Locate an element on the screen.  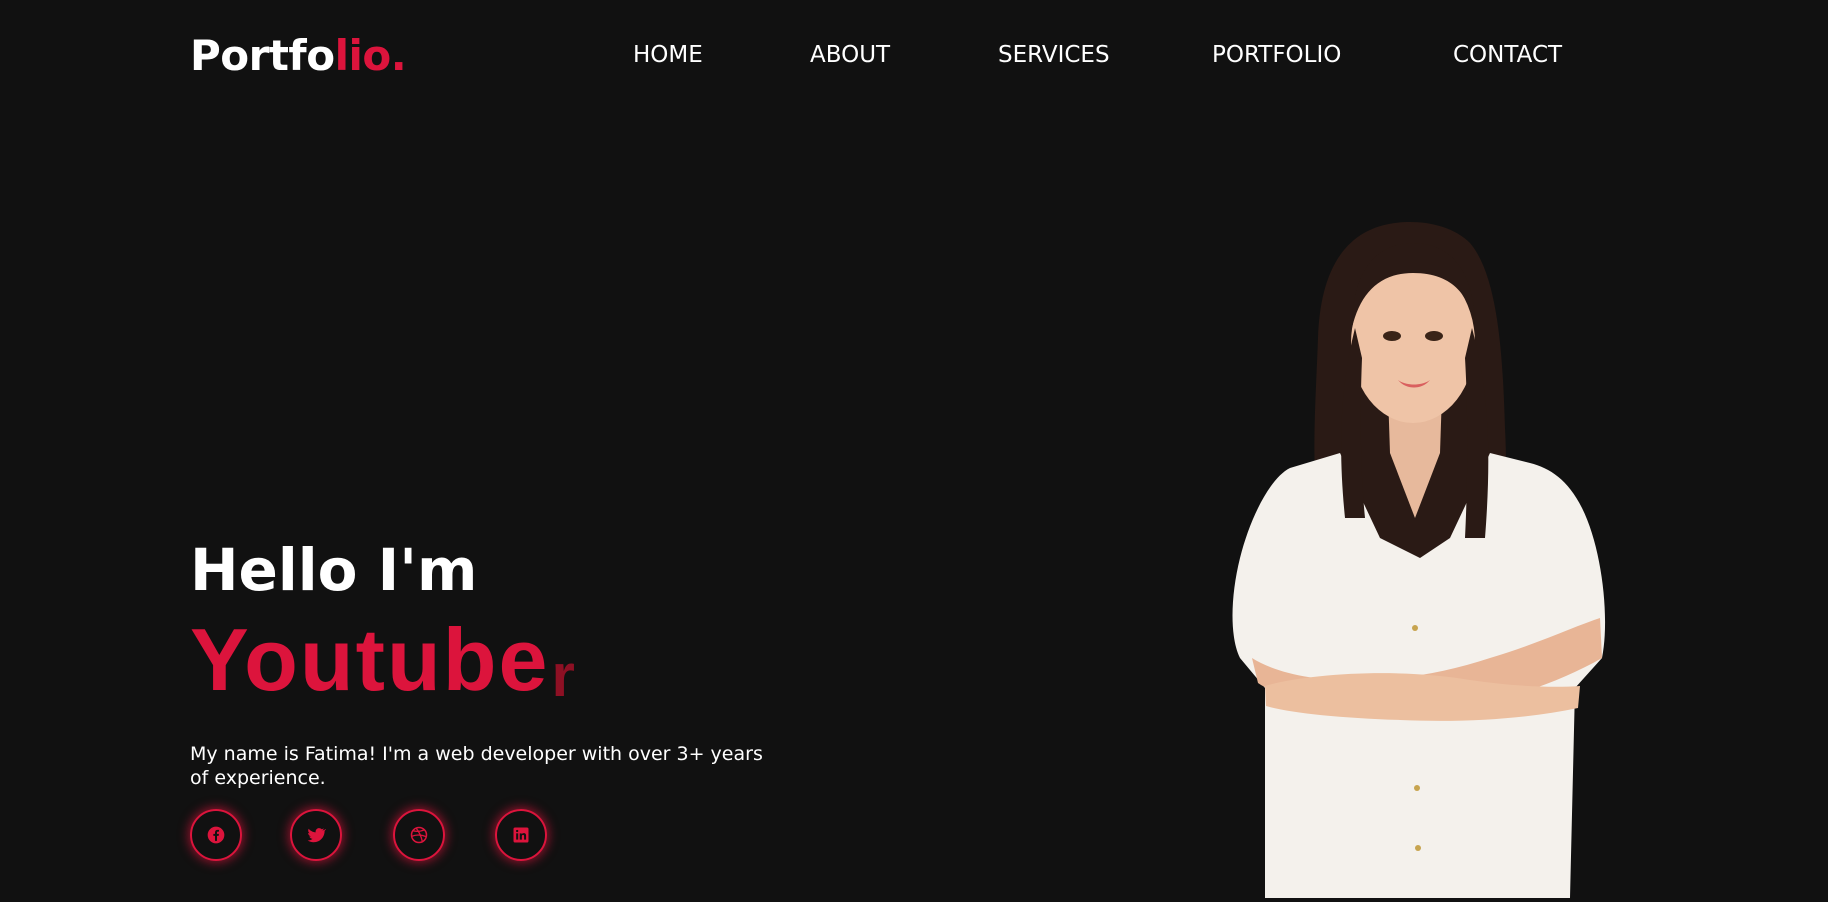
nav-item-home: HOME is located at coordinates (668, 55).